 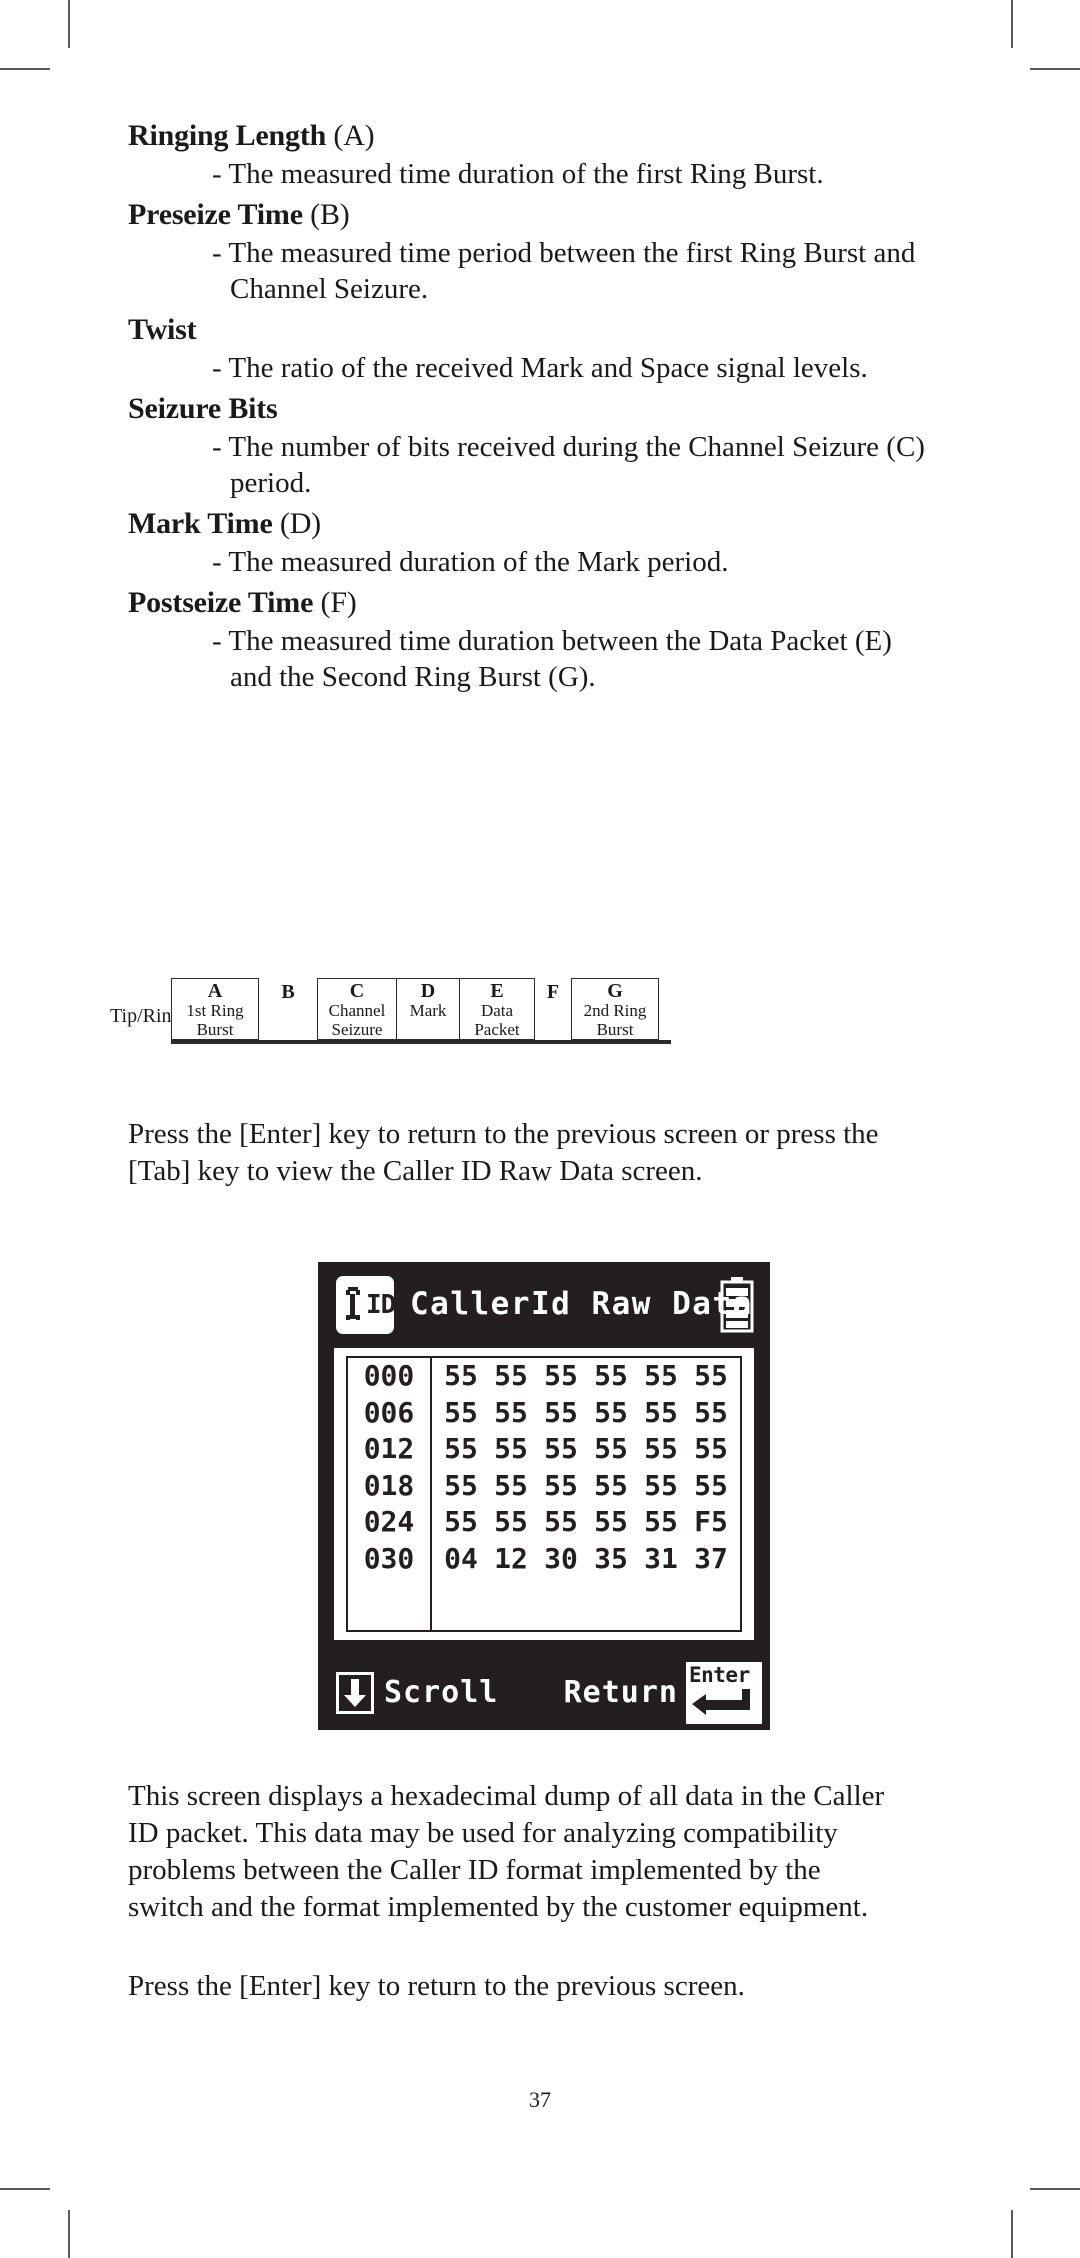 What do you see at coordinates (1055, 69) in the screenshot?
I see `crop-mark-top-right-horizontal` at bounding box center [1055, 69].